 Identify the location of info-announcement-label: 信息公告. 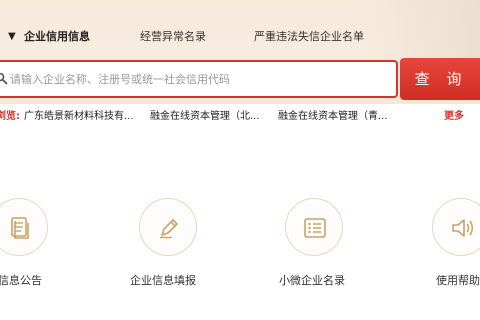
(21, 280).